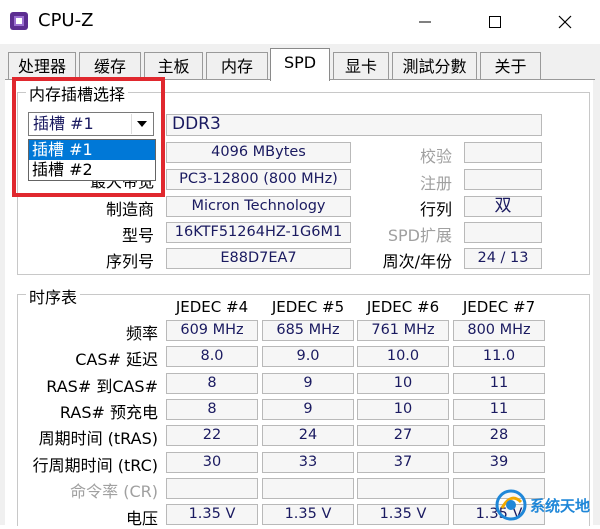 The height and width of the screenshot is (529, 600). I want to click on serial-number-field: E88D7EA7, so click(258, 258).